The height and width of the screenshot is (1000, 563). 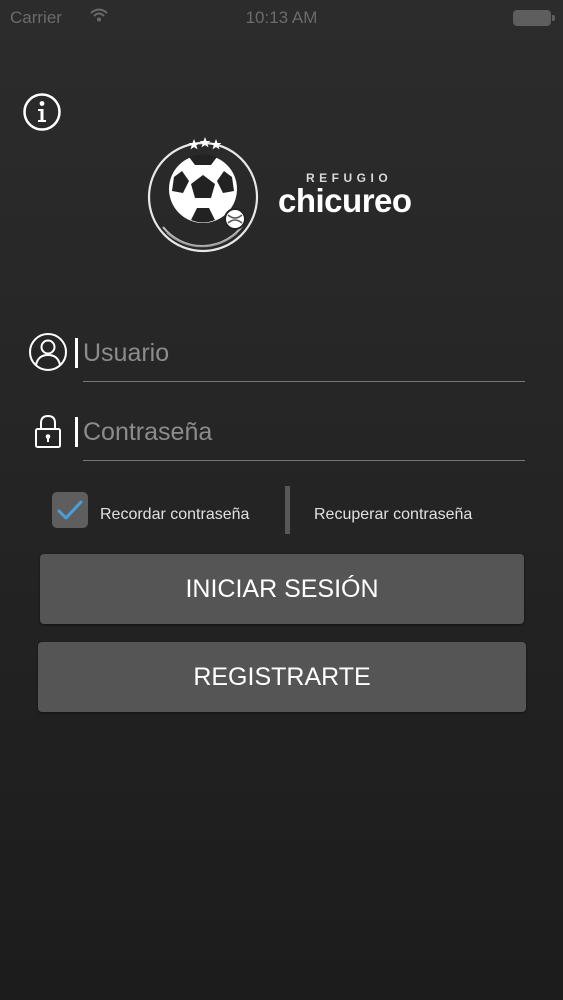 I want to click on user-icon, so click(x=48, y=352).